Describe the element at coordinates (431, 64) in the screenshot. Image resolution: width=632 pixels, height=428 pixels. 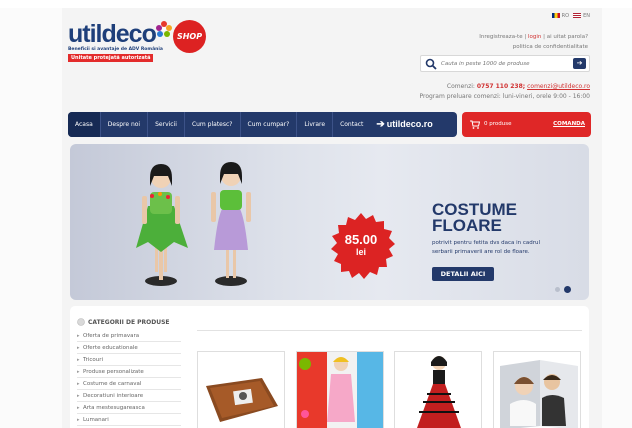
I see `search-icon` at that location.